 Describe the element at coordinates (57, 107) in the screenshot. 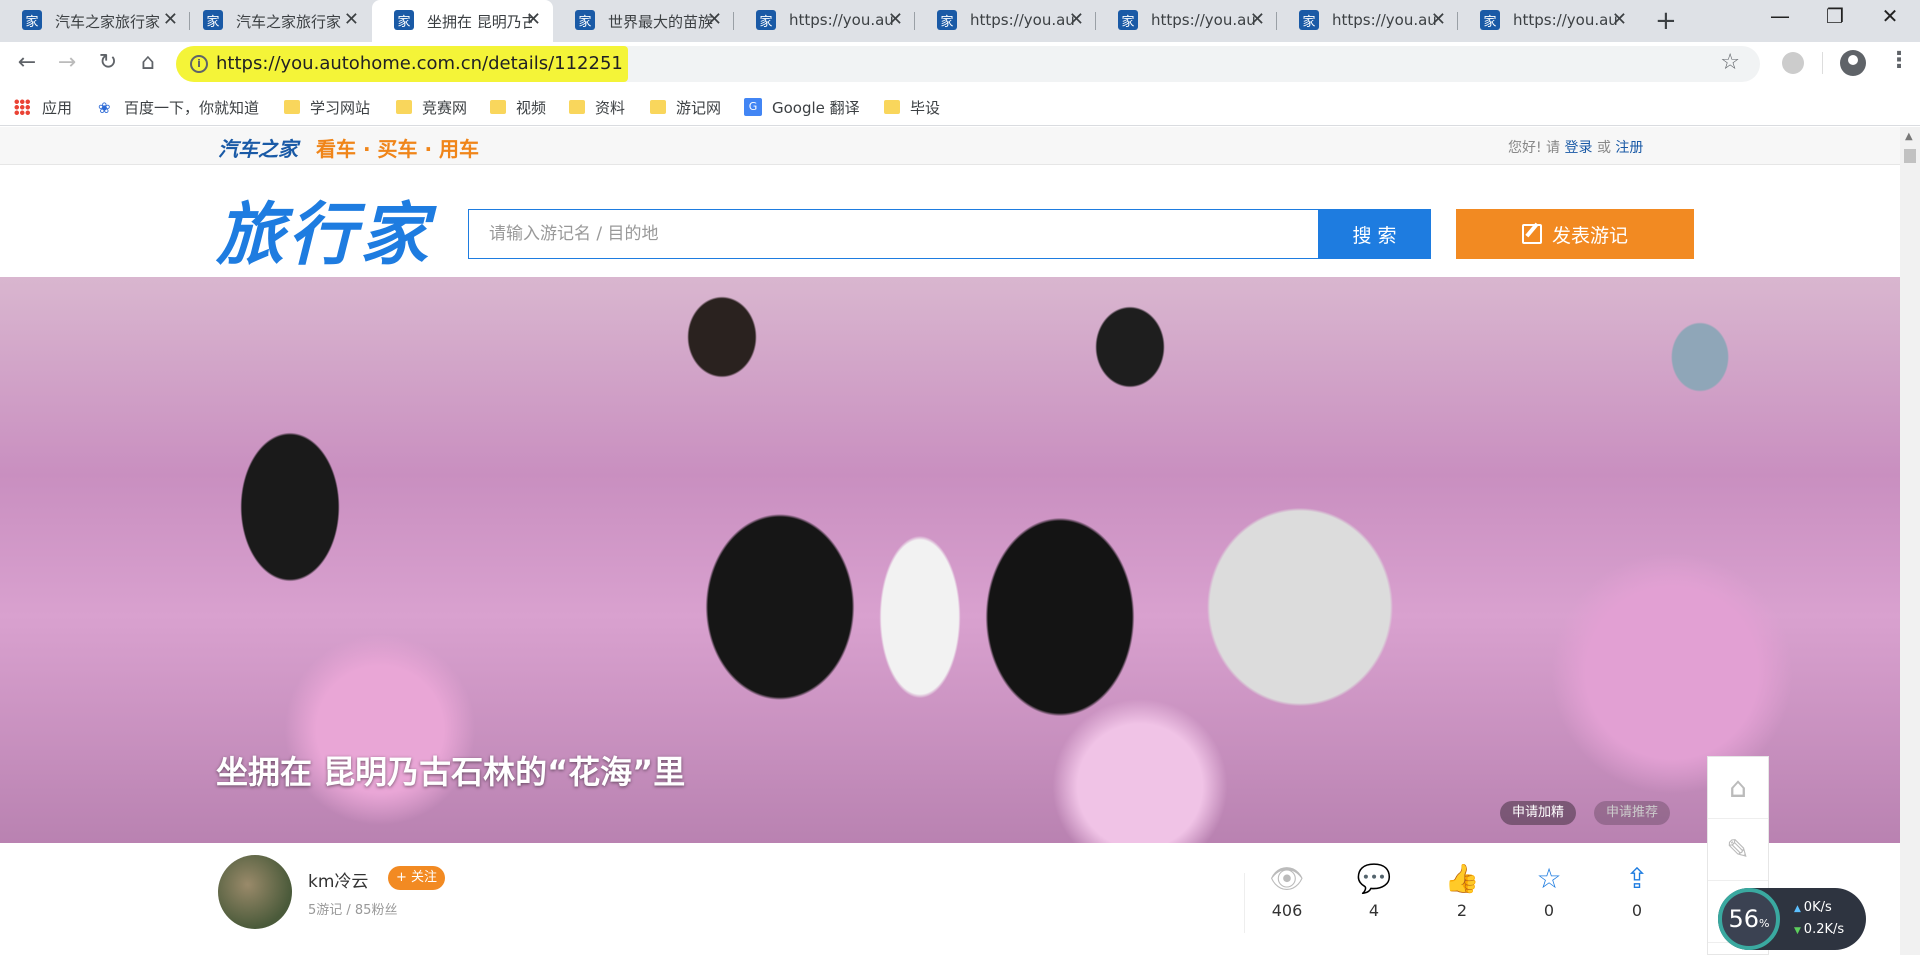

I see `bookmark-label: 应用` at that location.